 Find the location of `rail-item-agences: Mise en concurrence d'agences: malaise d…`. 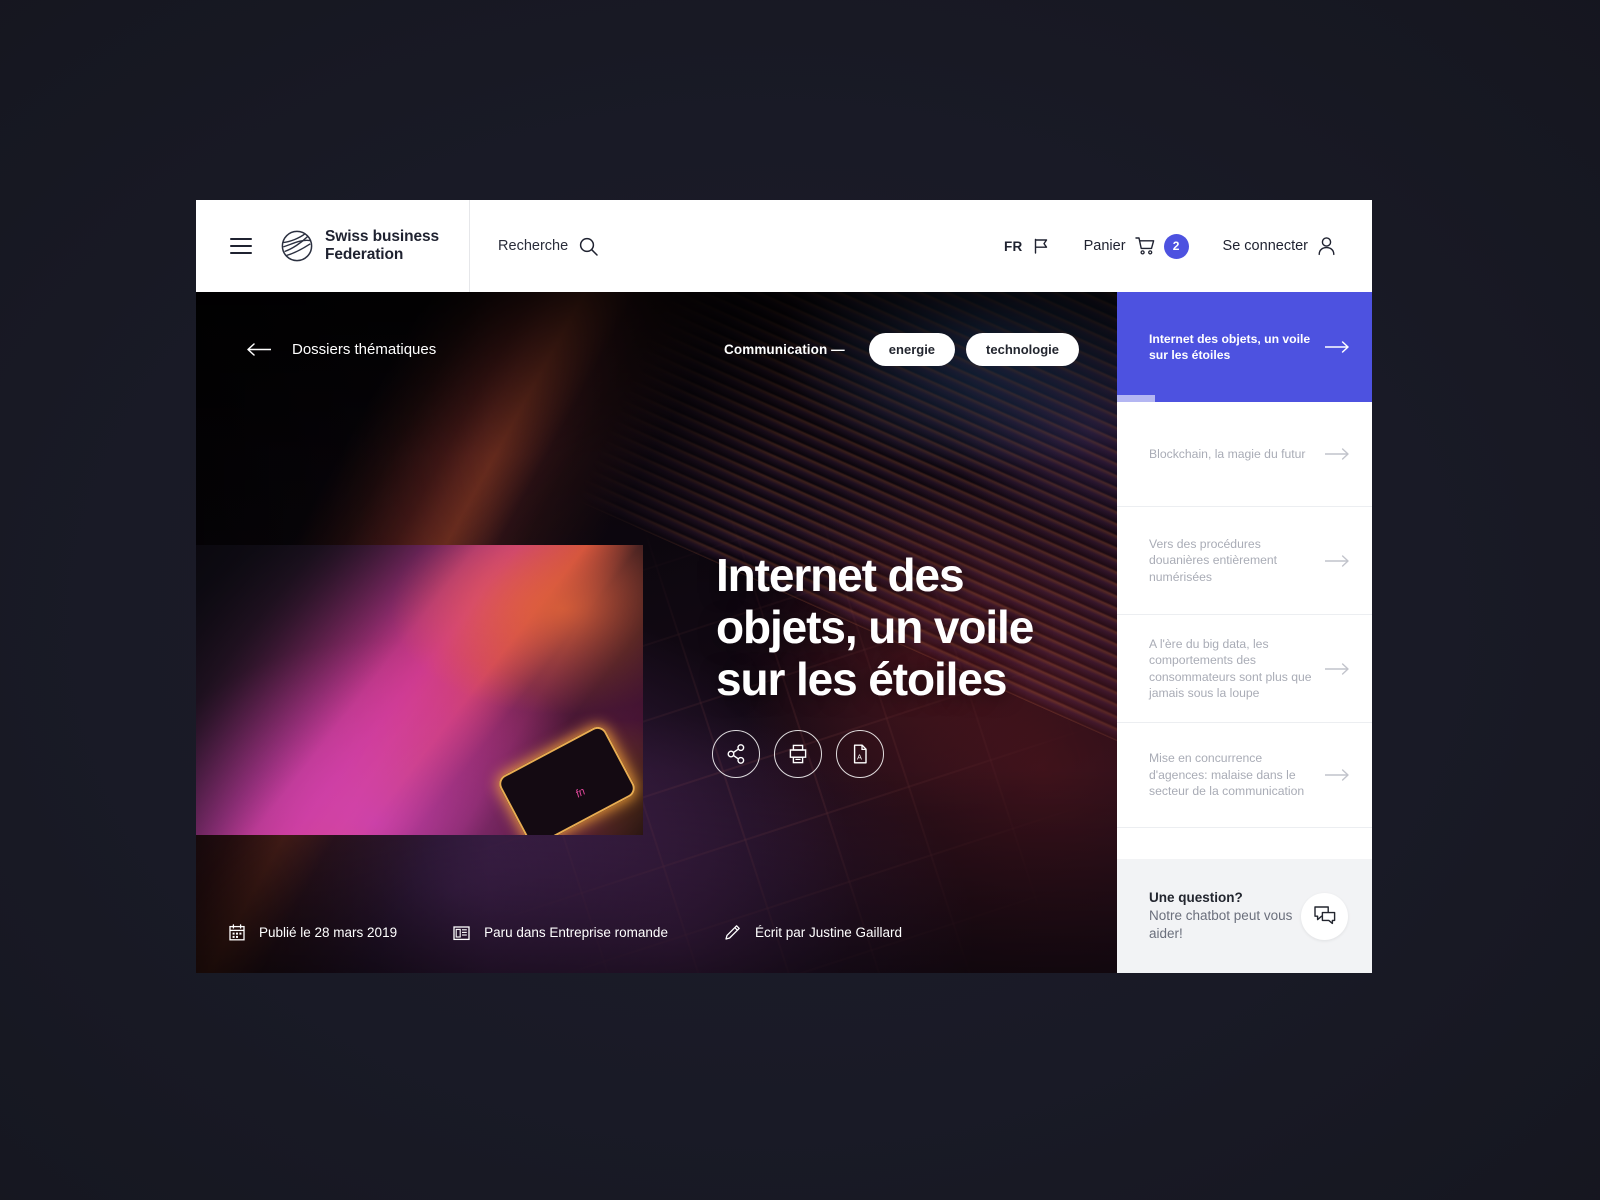

rail-item-agences: Mise en concurrence d'agences: malaise d… is located at coordinates (1244, 775).